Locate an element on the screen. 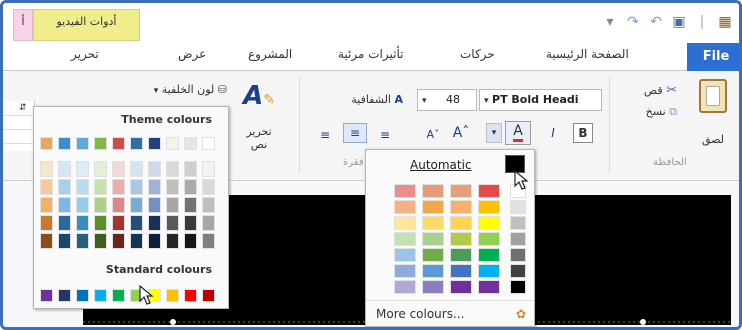 The image size is (742, 330). more-colours-option: More colours... ✿ is located at coordinates (450, 313).